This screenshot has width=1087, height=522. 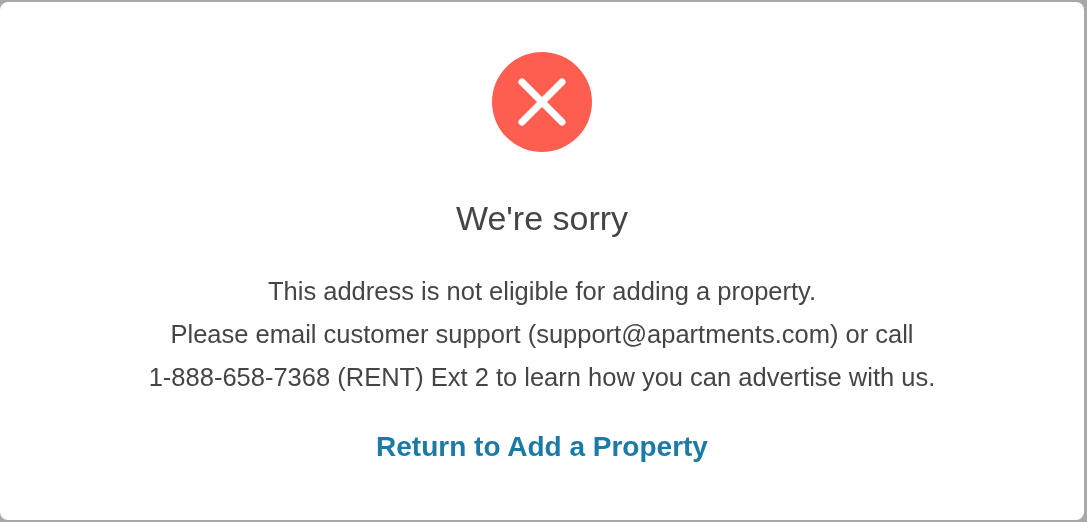 I want to click on return-link: Return to Add a Property, so click(x=542, y=447).